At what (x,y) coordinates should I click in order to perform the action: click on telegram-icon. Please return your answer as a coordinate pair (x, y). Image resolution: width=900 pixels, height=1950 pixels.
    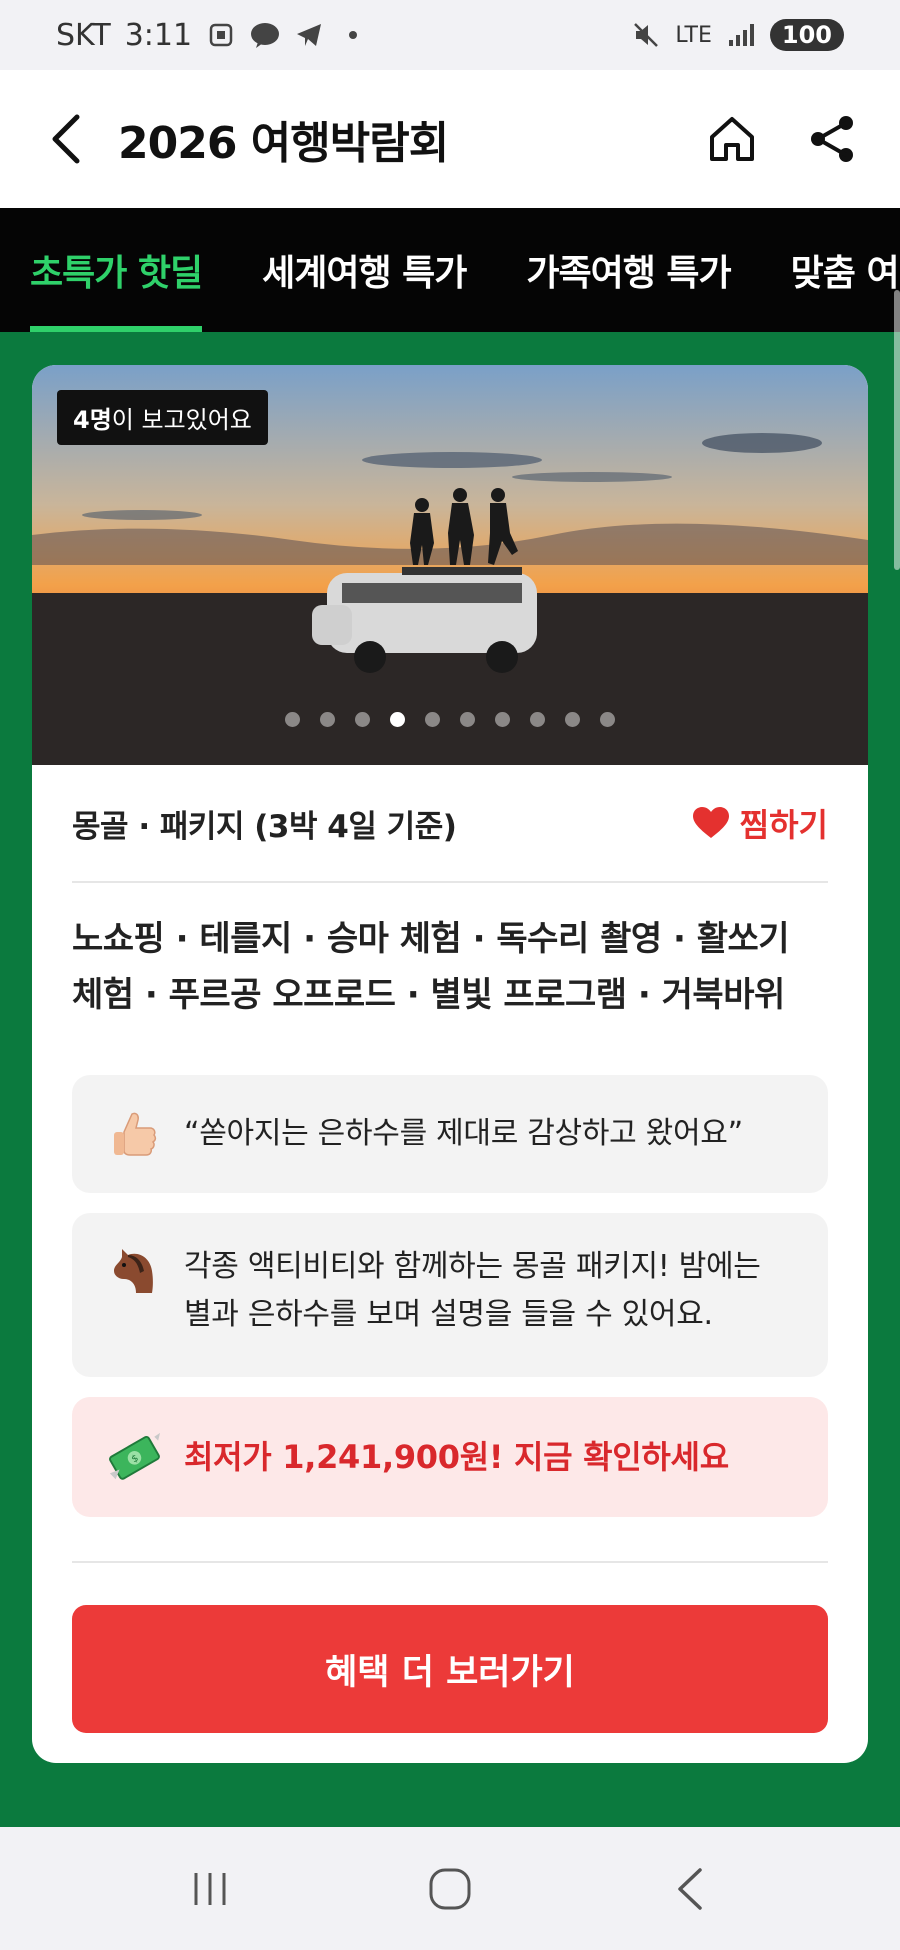
    Looking at the image, I should click on (309, 35).